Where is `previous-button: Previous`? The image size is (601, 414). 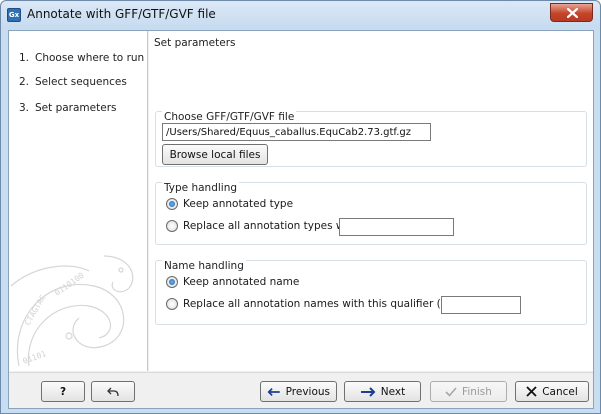 previous-button: Previous is located at coordinates (298, 391).